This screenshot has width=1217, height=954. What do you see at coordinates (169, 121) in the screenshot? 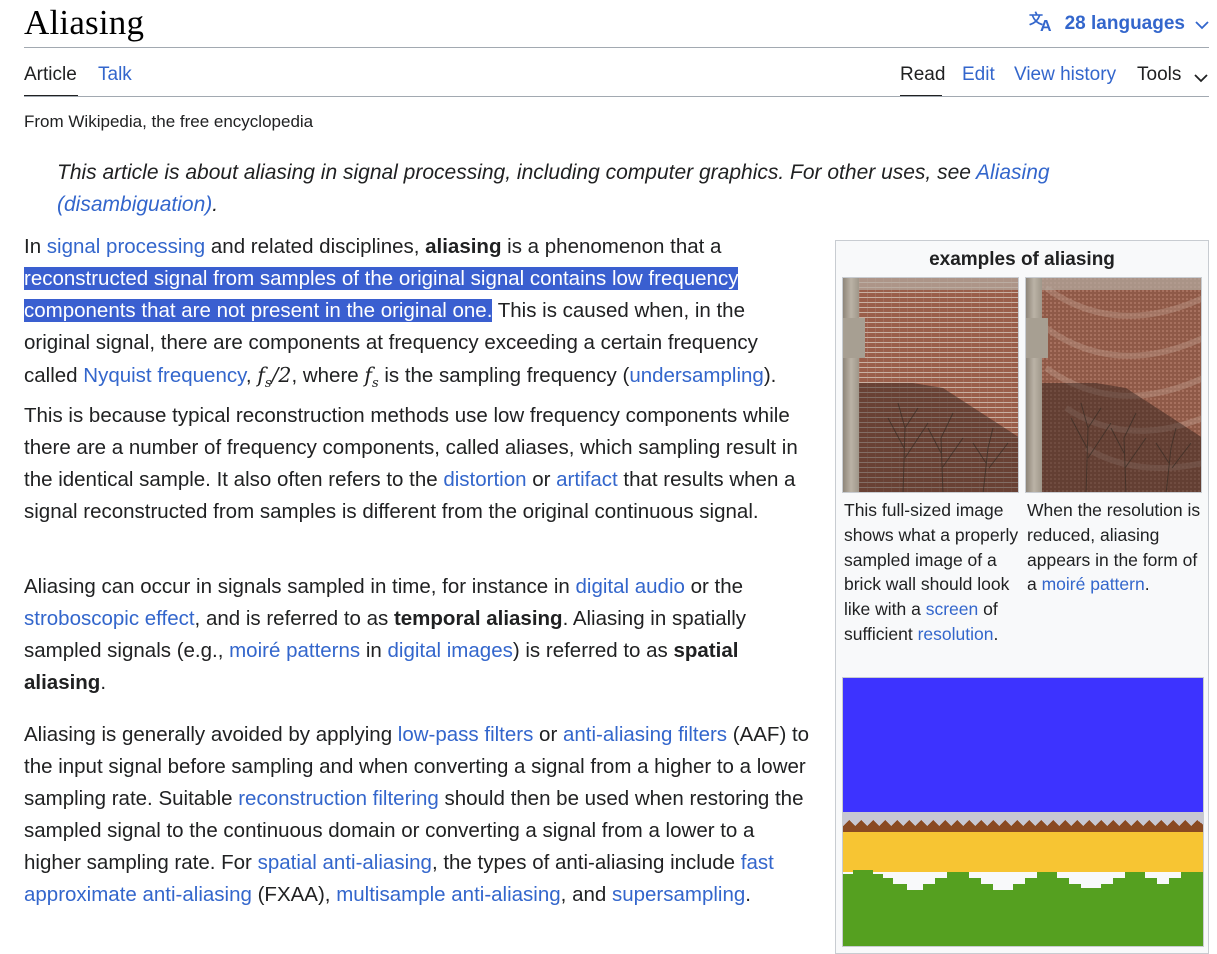
I see `site-tagline: From Wikipedia, the free encyclopedia` at bounding box center [169, 121].